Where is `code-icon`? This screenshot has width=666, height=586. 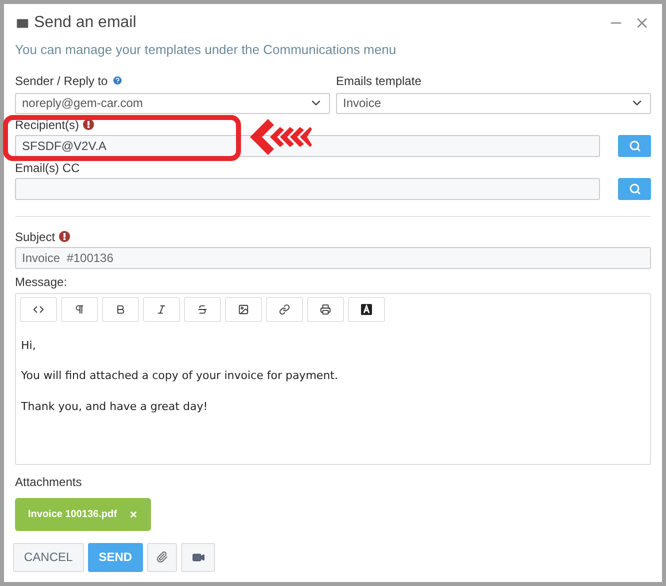
code-icon is located at coordinates (38, 309).